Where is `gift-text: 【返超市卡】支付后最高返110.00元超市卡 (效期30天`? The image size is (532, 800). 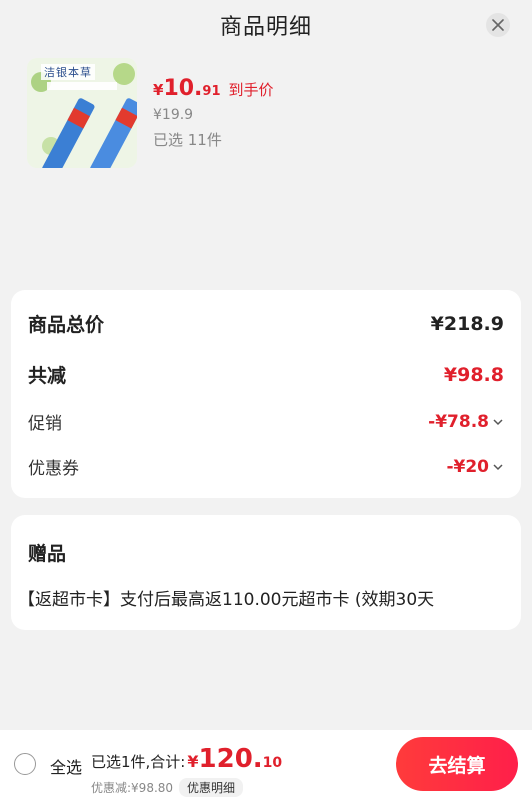 gift-text: 【返超市卡】支付后最高返110.00元超市卡 (效期30天 is located at coordinates (226, 600).